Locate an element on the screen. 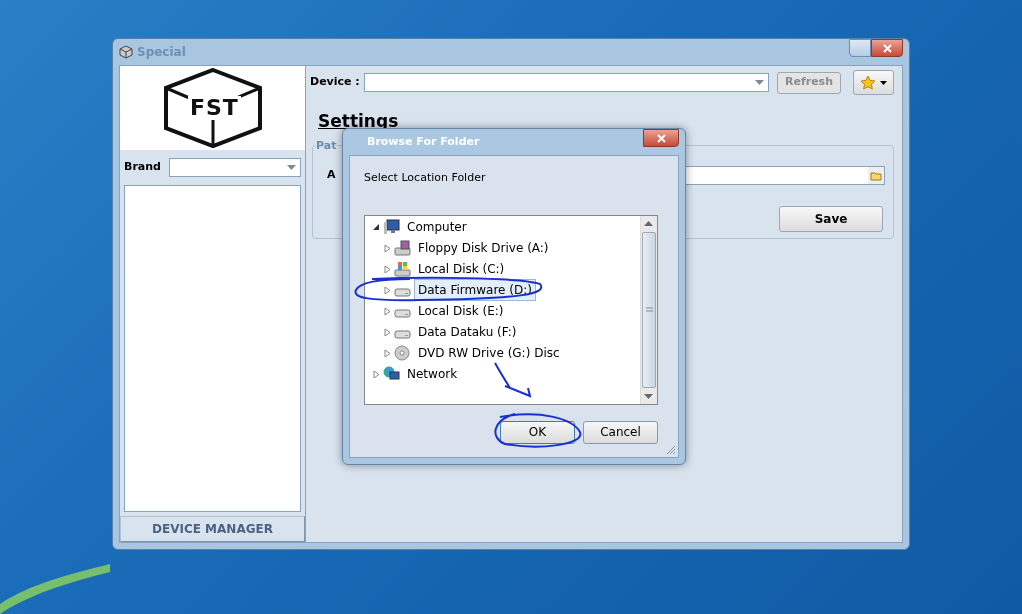 Image resolution: width=1022 pixels, height=614 pixels. device-dropdown is located at coordinates (566, 82).